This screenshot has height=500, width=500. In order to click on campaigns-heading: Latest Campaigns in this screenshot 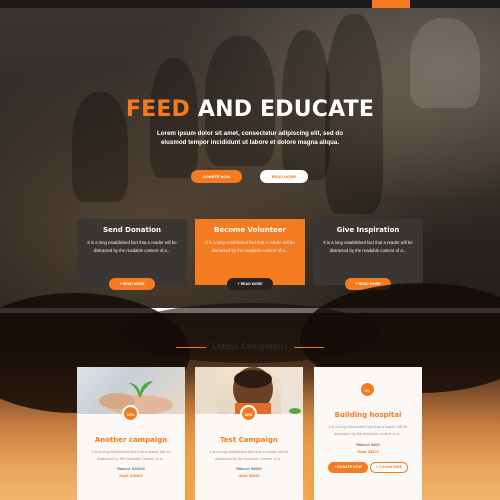, I will do `click(250, 346)`.